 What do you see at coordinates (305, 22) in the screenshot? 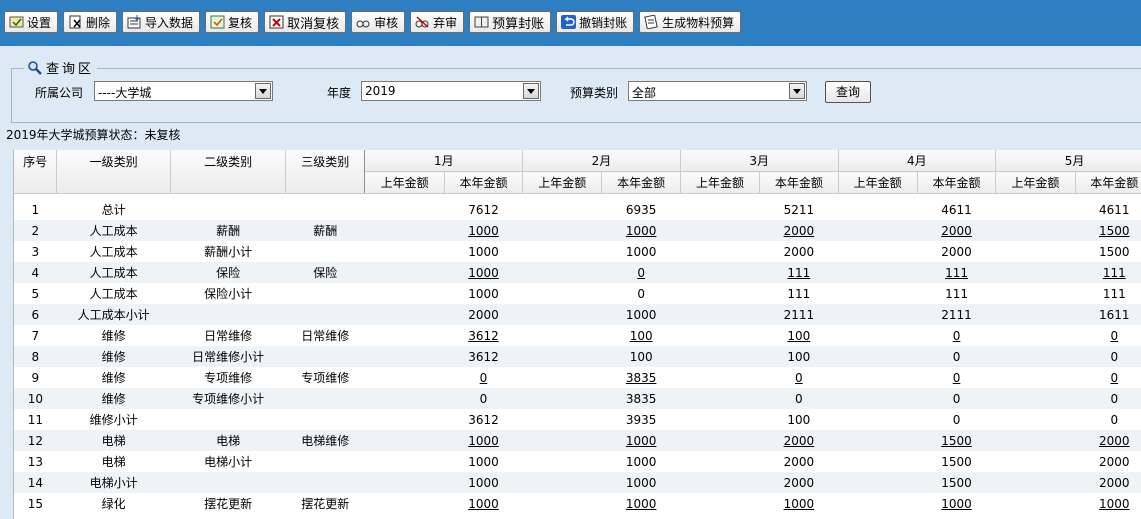
I see `cancel-review-button: 取消复核` at bounding box center [305, 22].